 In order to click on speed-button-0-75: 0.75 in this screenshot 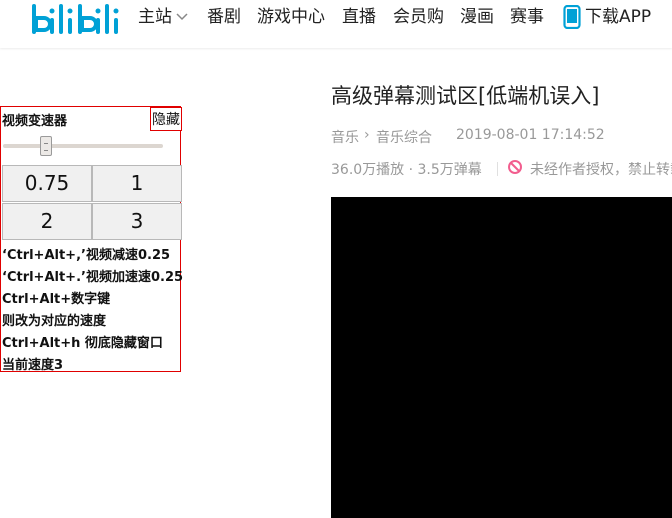, I will do `click(47, 183)`.